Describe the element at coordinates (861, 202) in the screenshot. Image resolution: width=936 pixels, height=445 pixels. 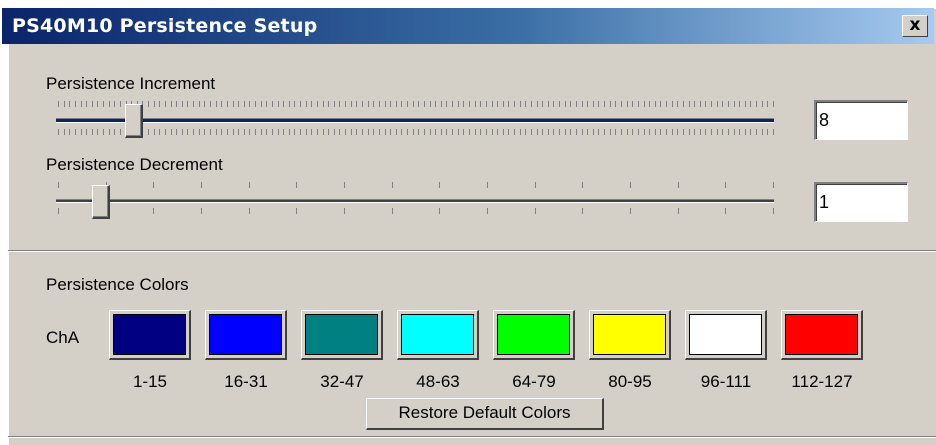
I see `decrement-value-field: 1` at that location.